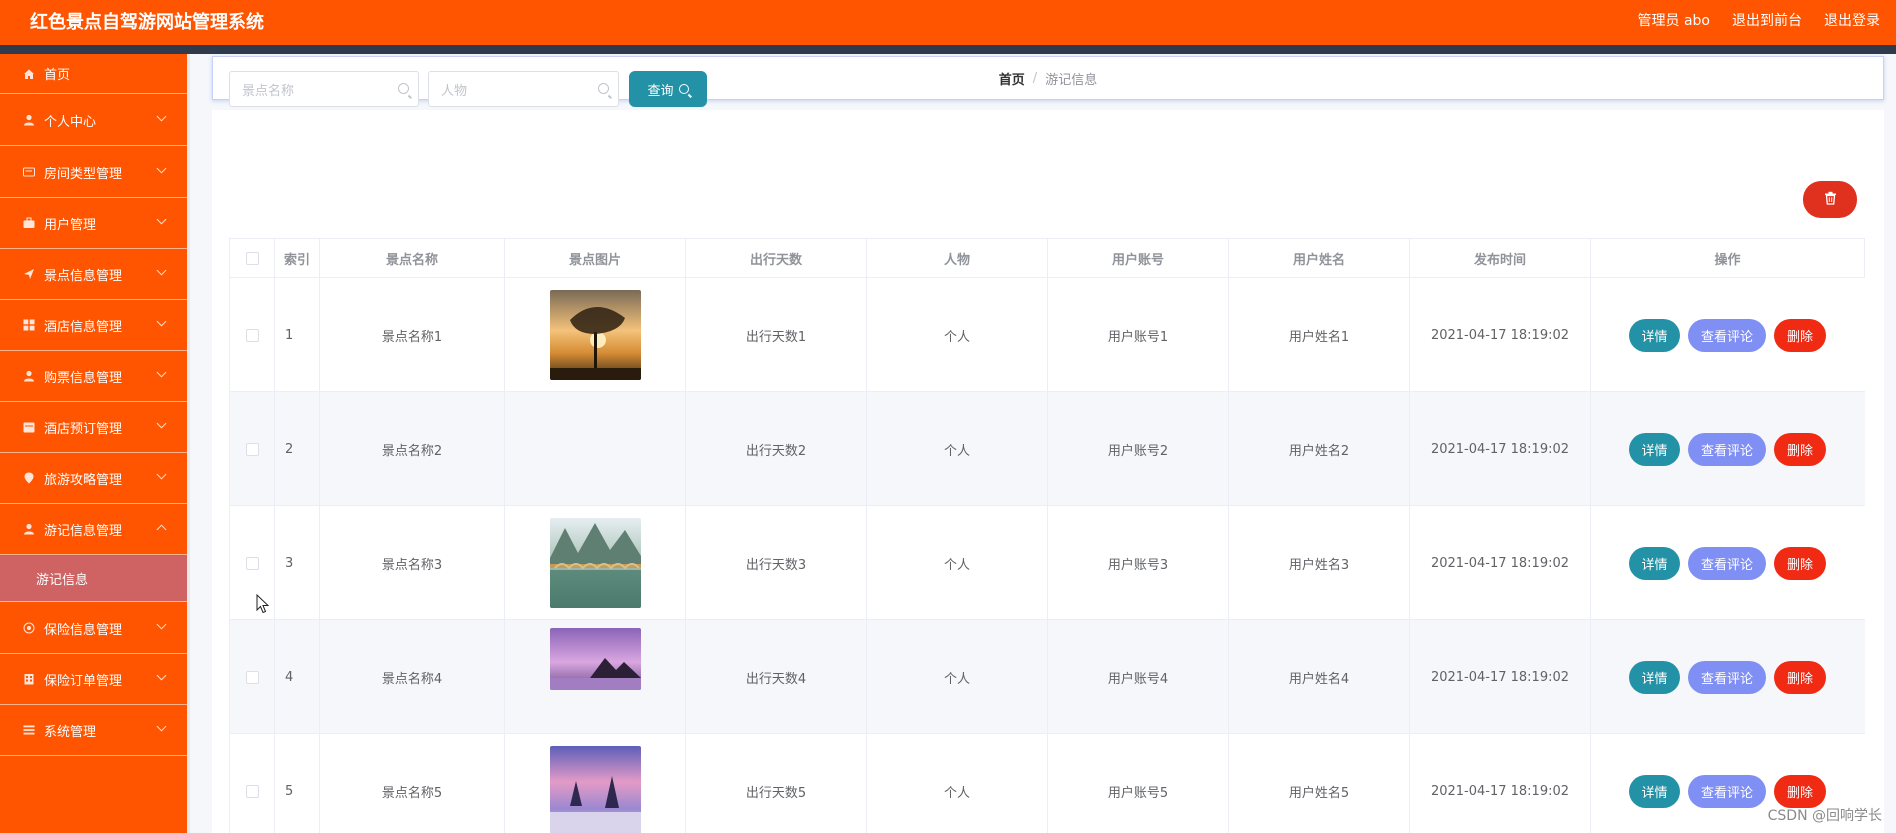 Image resolution: width=1896 pixels, height=833 pixels. What do you see at coordinates (93, 478) in the screenshot?
I see `sidebar-item-travel-guide: 旅游攻略管理` at bounding box center [93, 478].